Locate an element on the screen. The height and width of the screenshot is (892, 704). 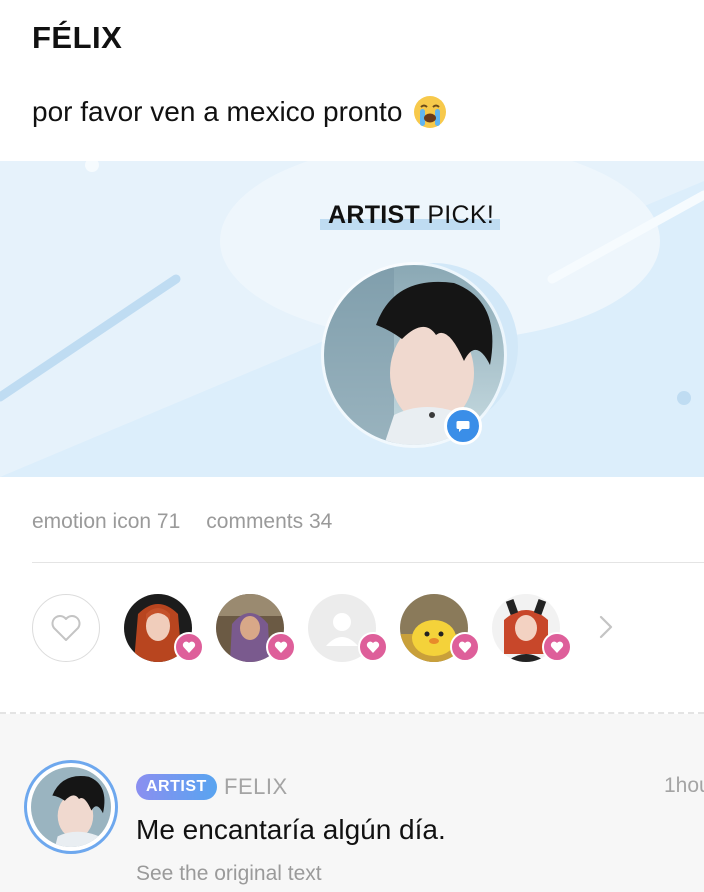
like-button is located at coordinates (66, 628).